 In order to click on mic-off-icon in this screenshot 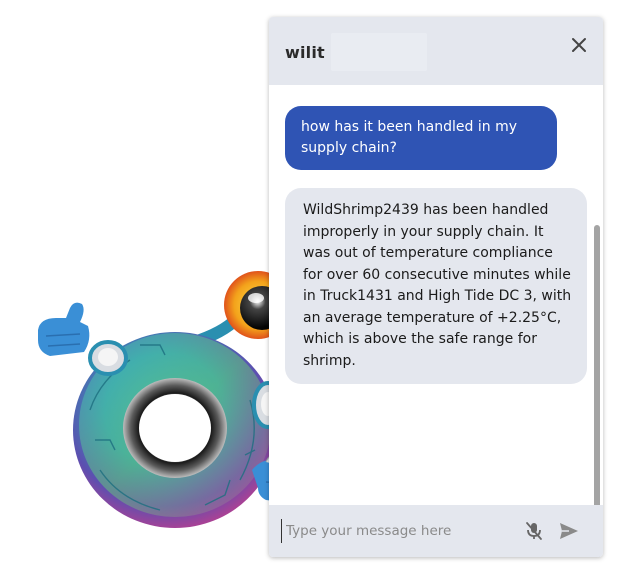, I will do `click(534, 531)`.